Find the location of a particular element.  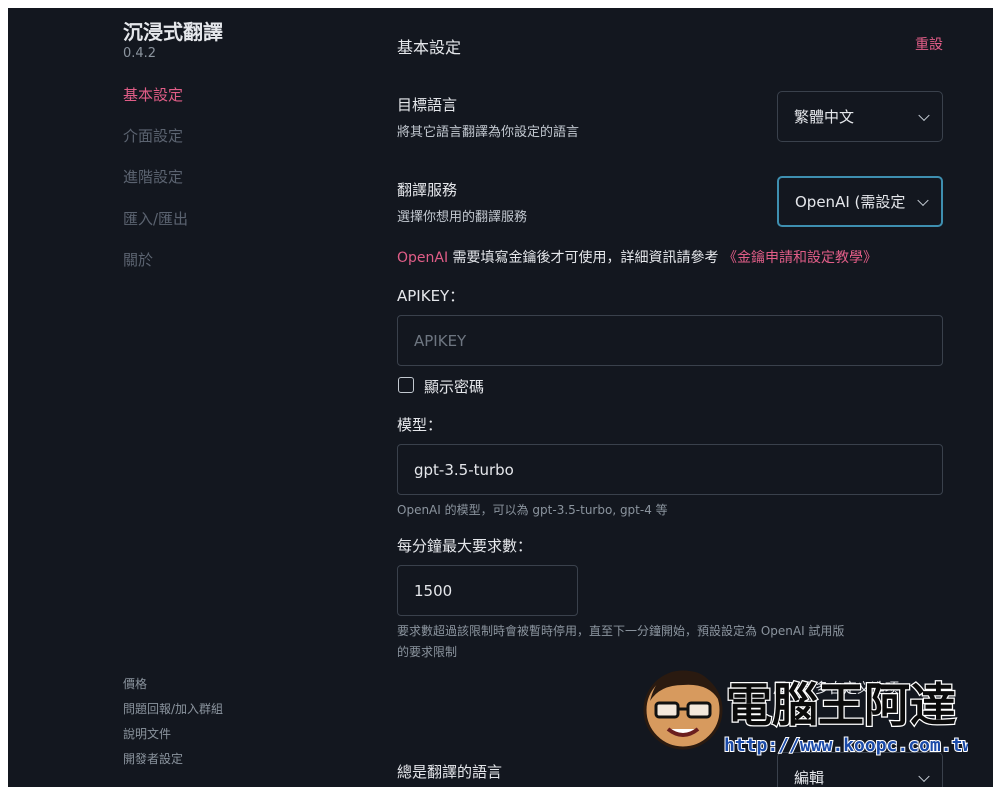

mascot-face-icon is located at coordinates (683, 710).